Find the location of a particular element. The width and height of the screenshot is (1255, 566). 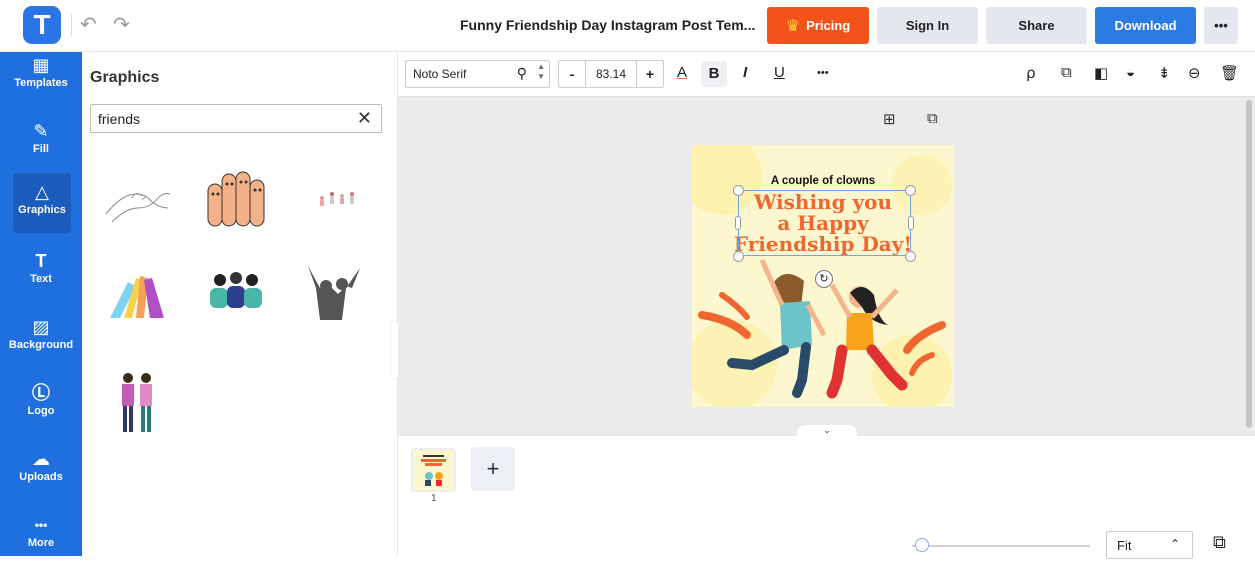

search-icon: ⚲ is located at coordinates (521, 73).